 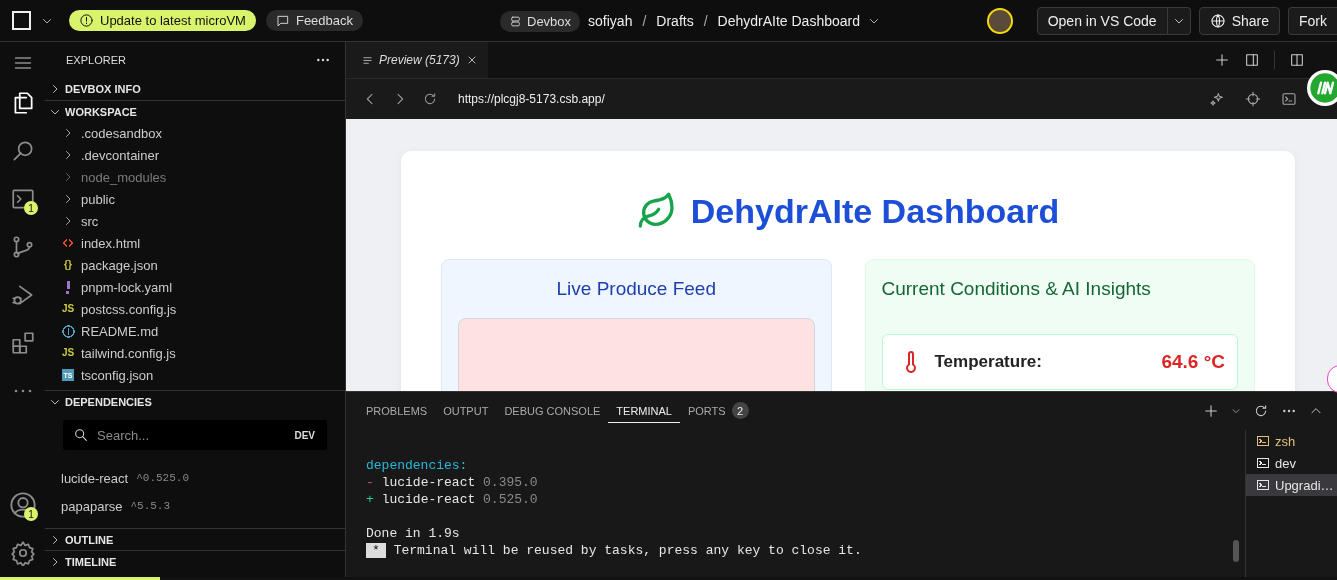 What do you see at coordinates (195, 287) in the screenshot?
I see `file-tree-item: pnpm-lock.yaml` at bounding box center [195, 287].